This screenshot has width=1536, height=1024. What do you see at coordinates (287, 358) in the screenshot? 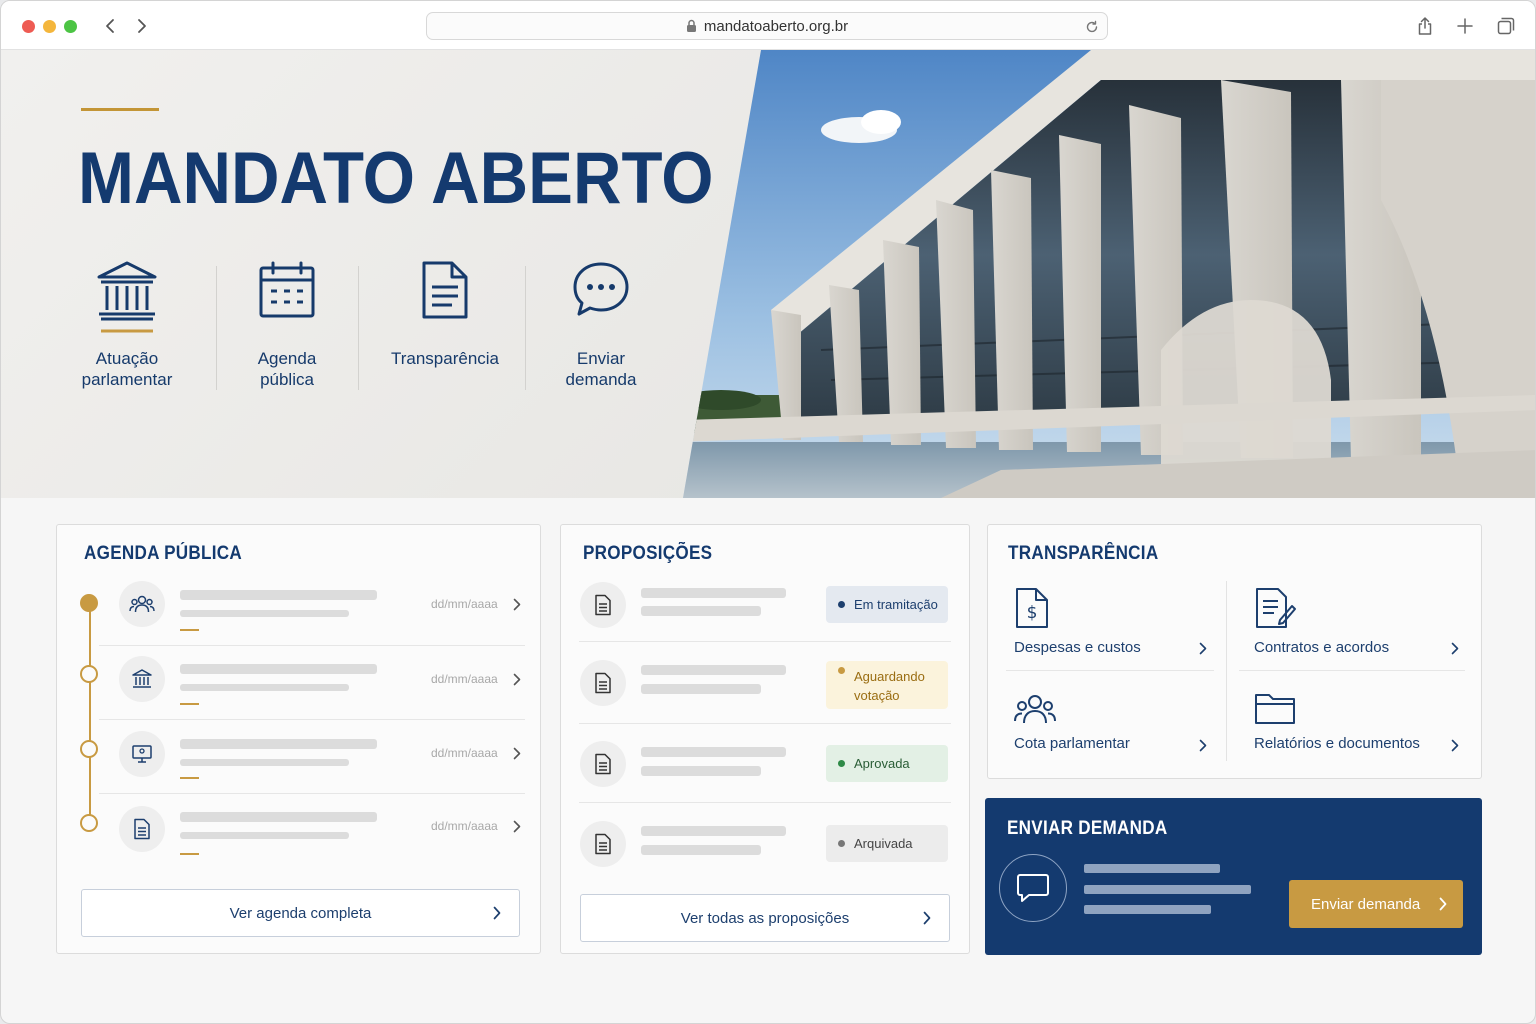
I see `quick-link-label: Agenda` at bounding box center [287, 358].